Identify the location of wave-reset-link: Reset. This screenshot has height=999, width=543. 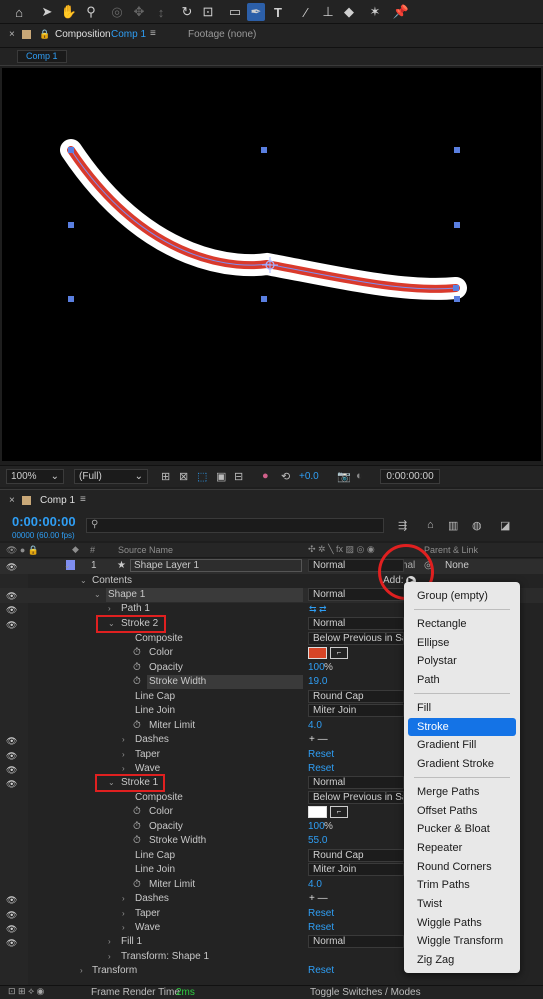
(321, 928).